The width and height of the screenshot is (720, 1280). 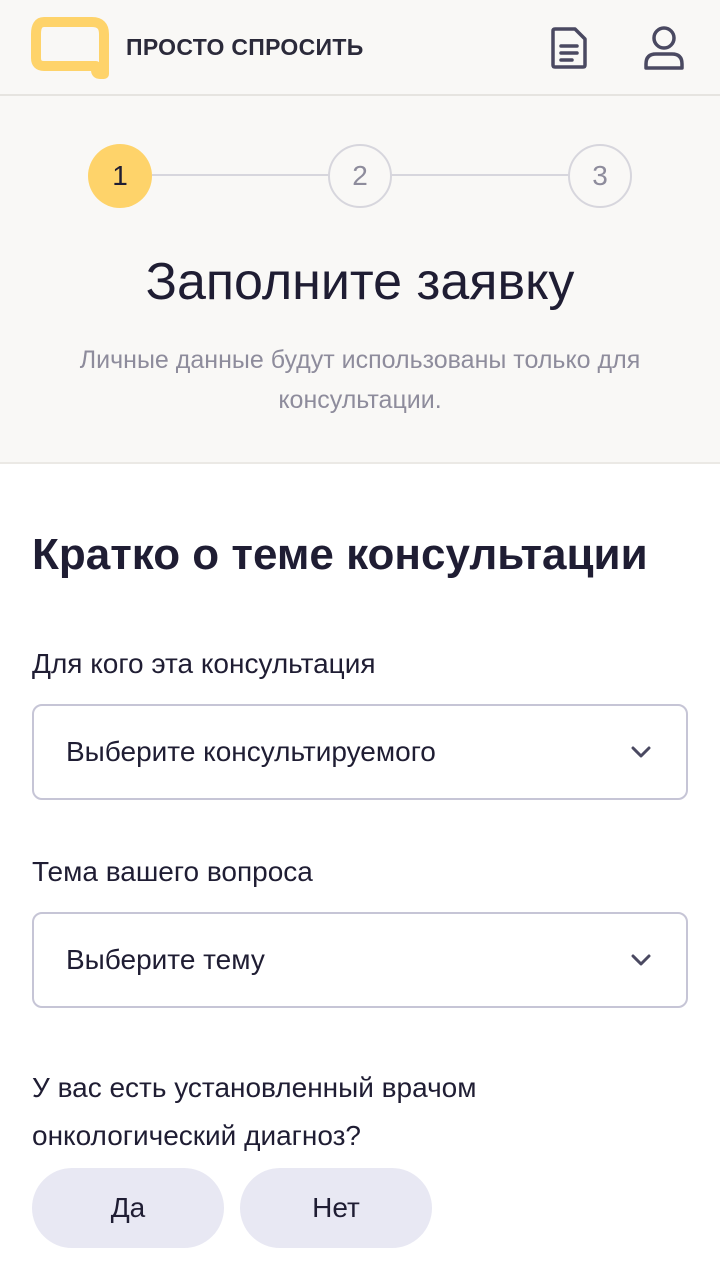 I want to click on step-number: 1, so click(x=120, y=175).